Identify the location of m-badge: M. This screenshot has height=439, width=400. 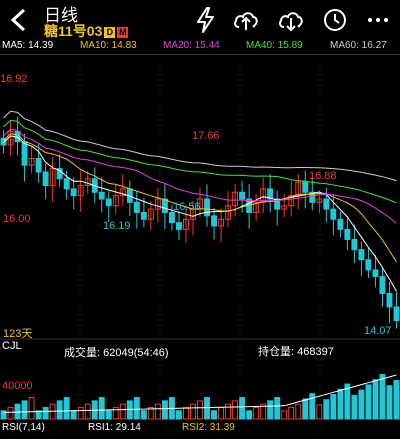
(123, 32).